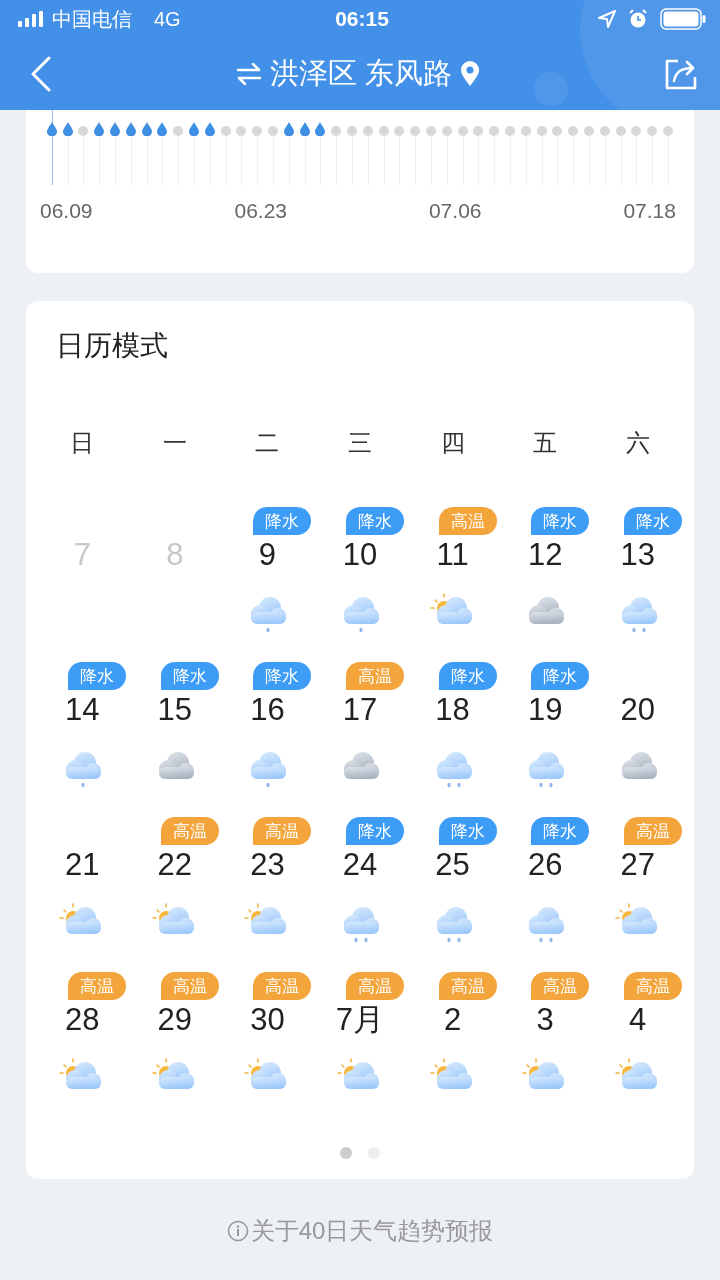 Image resolution: width=720 pixels, height=1280 pixels. Describe the element at coordinates (362, 19) in the screenshot. I see `clock-time: 06:15` at that location.